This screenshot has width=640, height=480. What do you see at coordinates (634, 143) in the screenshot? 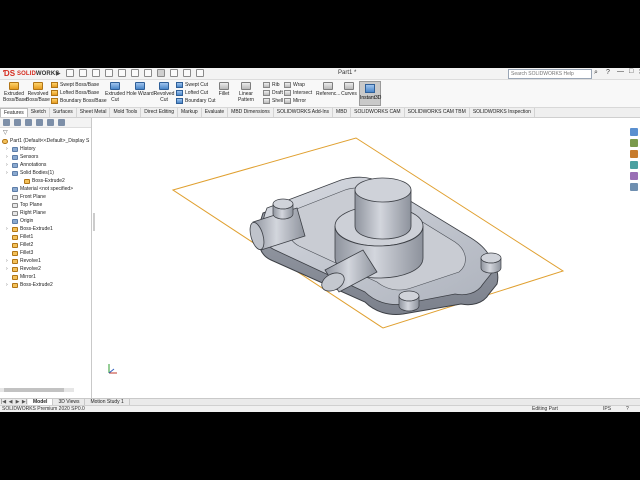
I see `design-library-icon` at bounding box center [634, 143].